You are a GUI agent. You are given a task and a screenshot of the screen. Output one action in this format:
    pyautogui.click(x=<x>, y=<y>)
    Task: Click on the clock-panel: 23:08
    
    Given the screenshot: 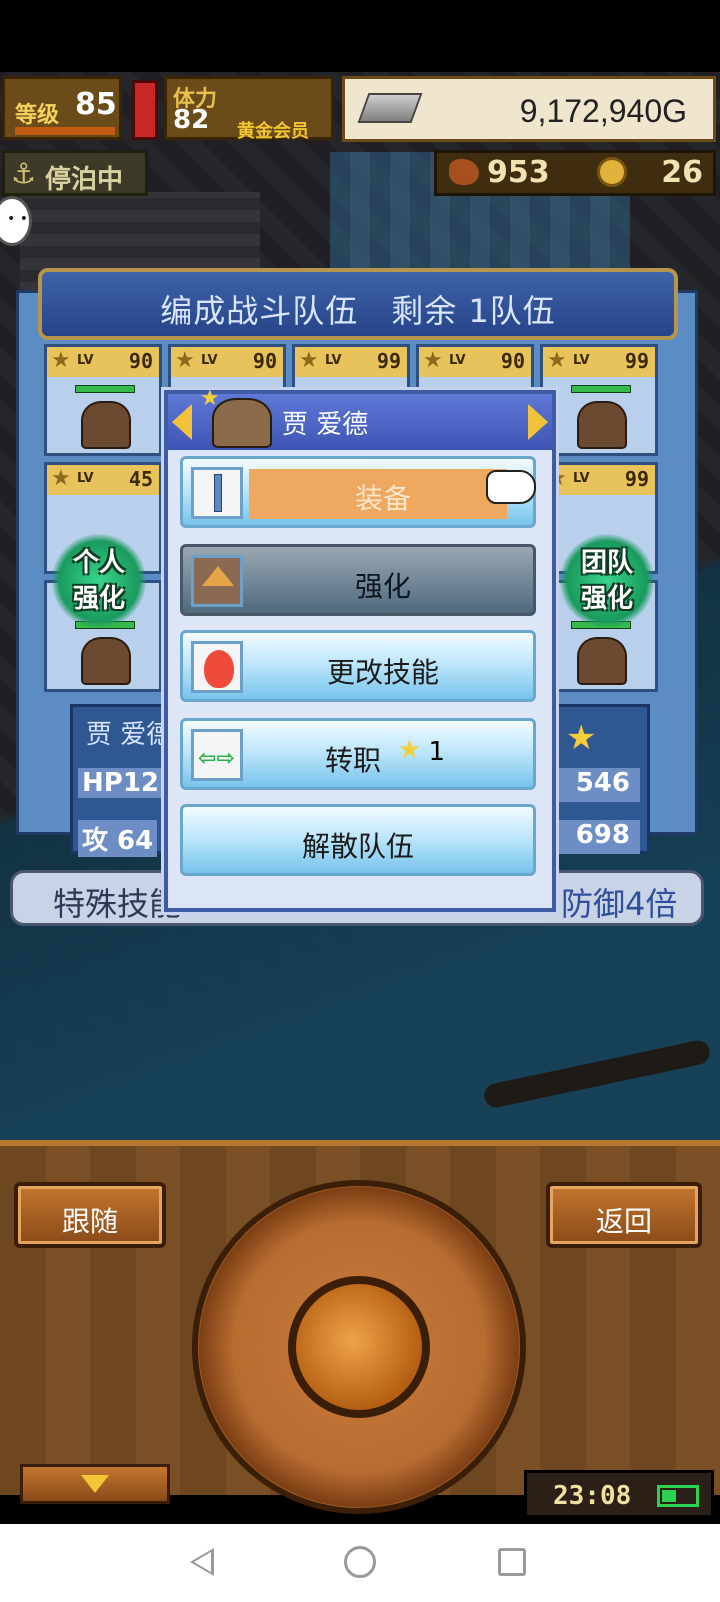 What is the action you would take?
    pyautogui.click(x=619, y=1494)
    